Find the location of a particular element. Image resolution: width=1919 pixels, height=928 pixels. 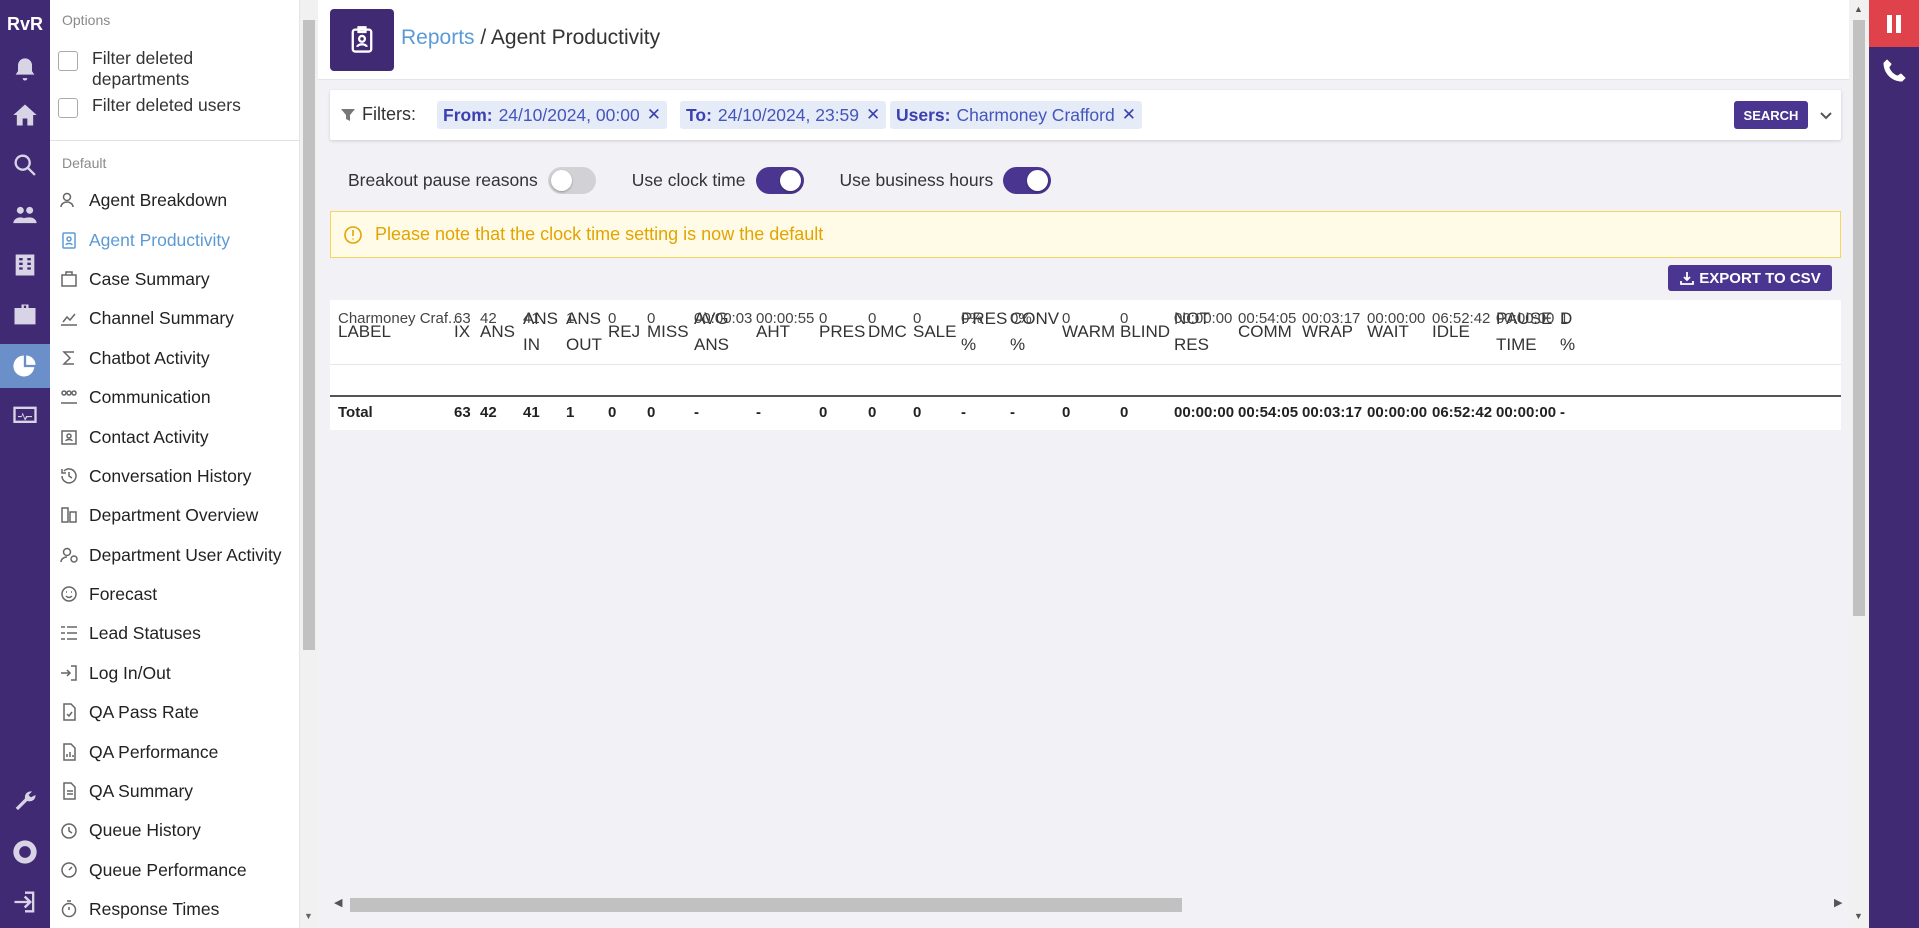

report-item-forecast: Forecast is located at coordinates (108, 594).